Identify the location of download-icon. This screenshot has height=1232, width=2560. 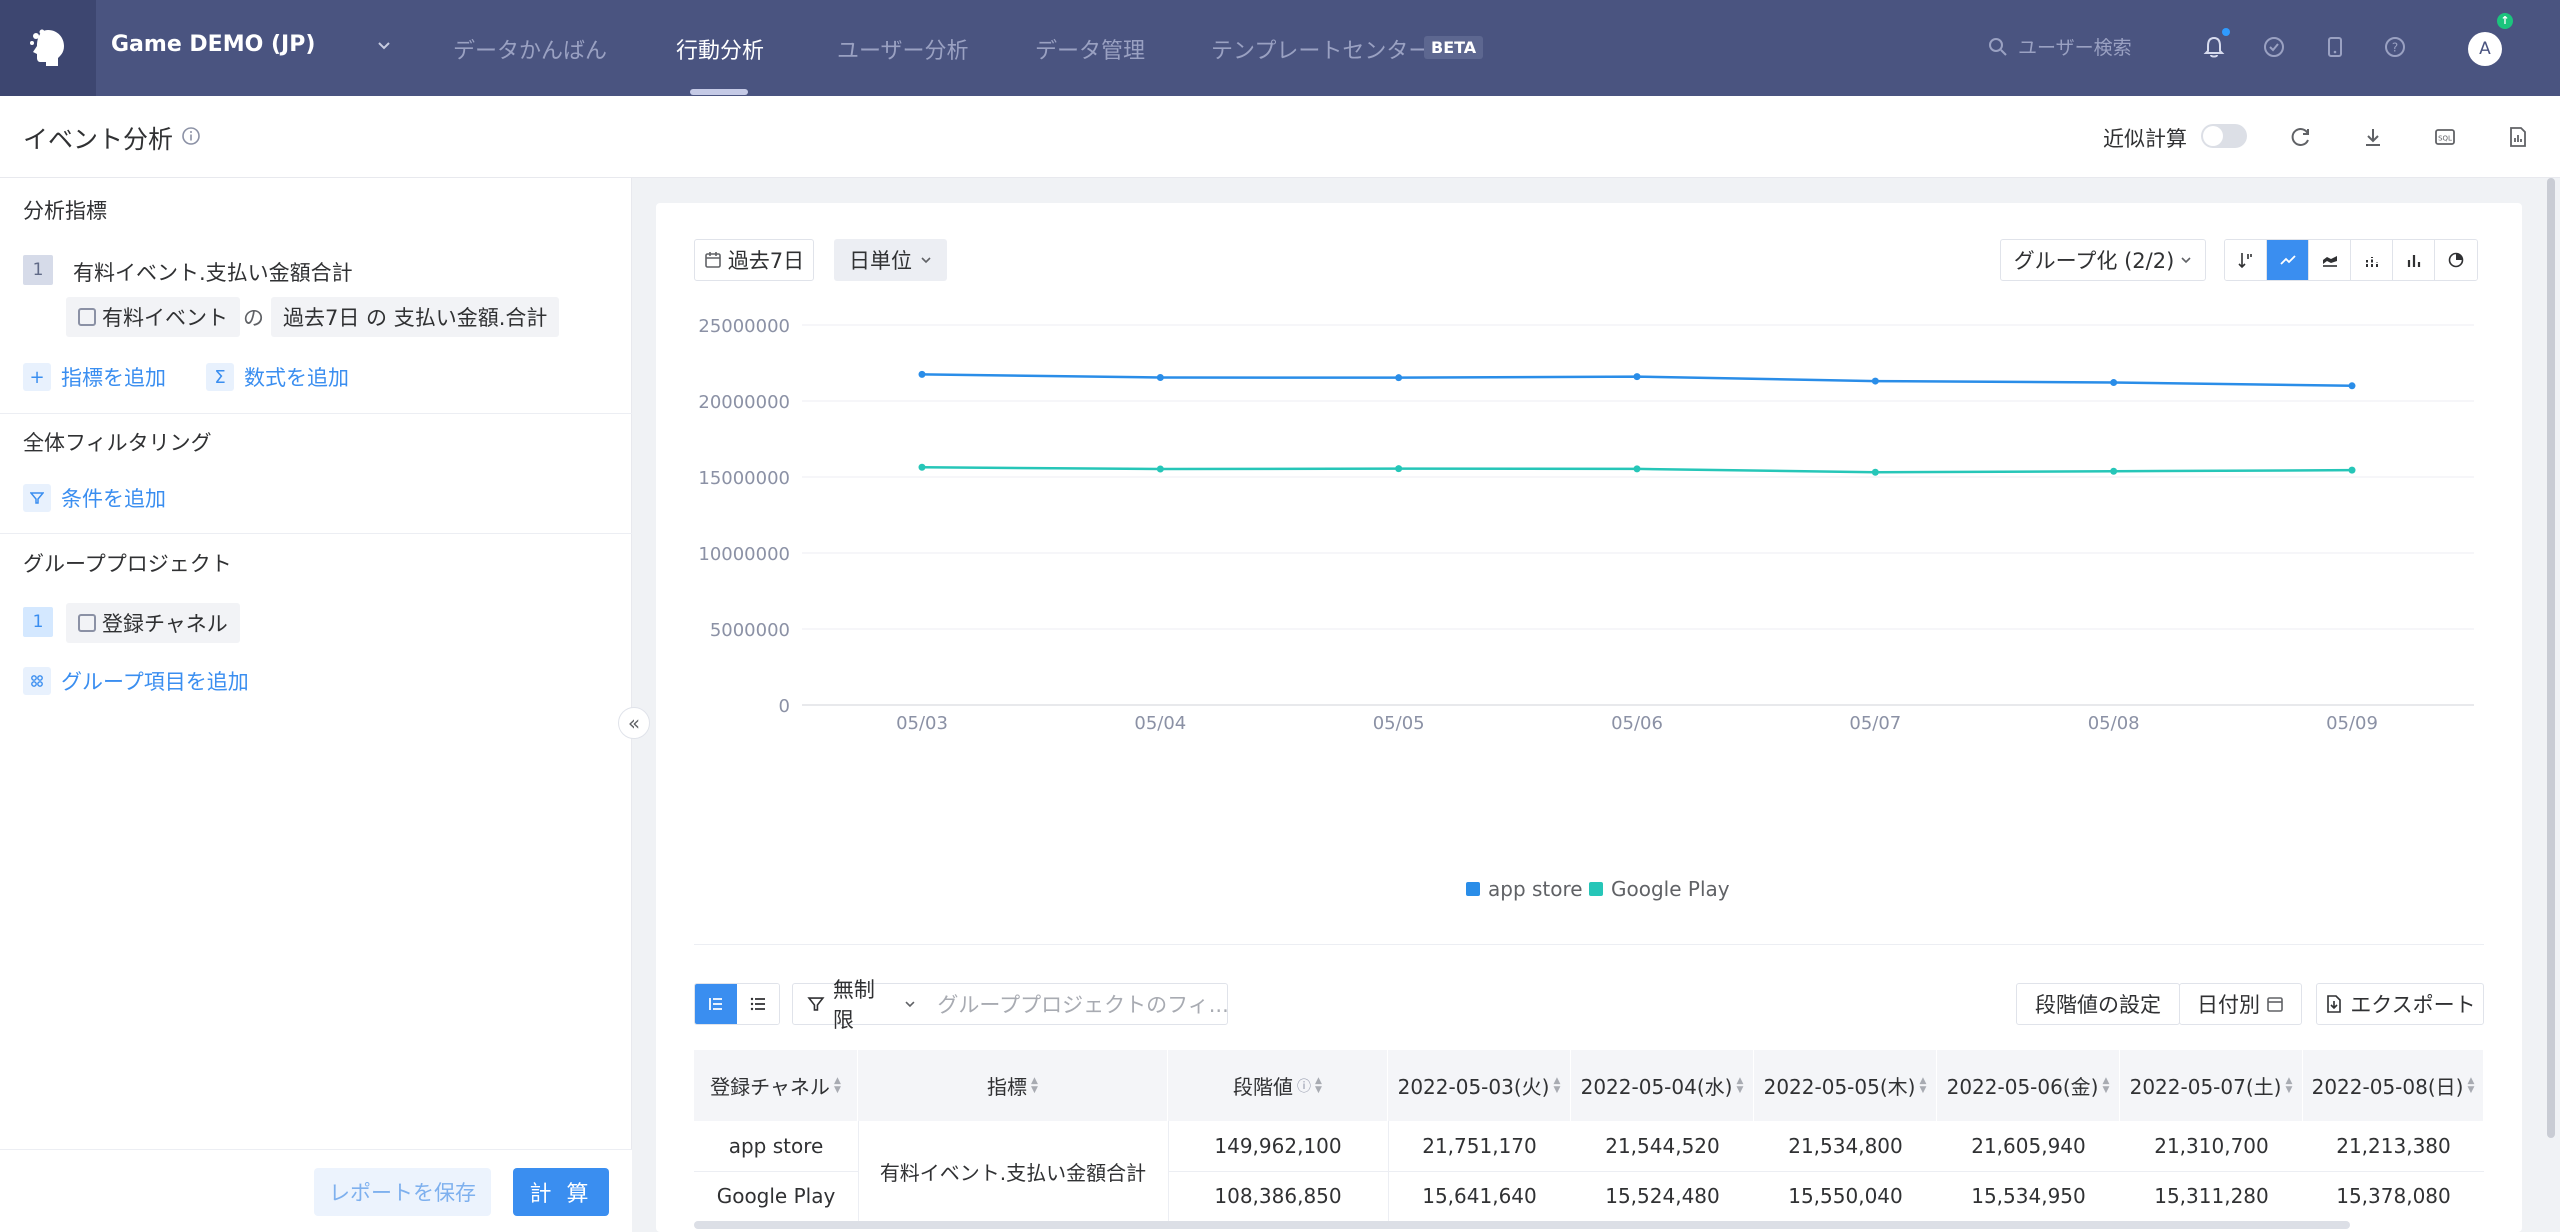
(2373, 137).